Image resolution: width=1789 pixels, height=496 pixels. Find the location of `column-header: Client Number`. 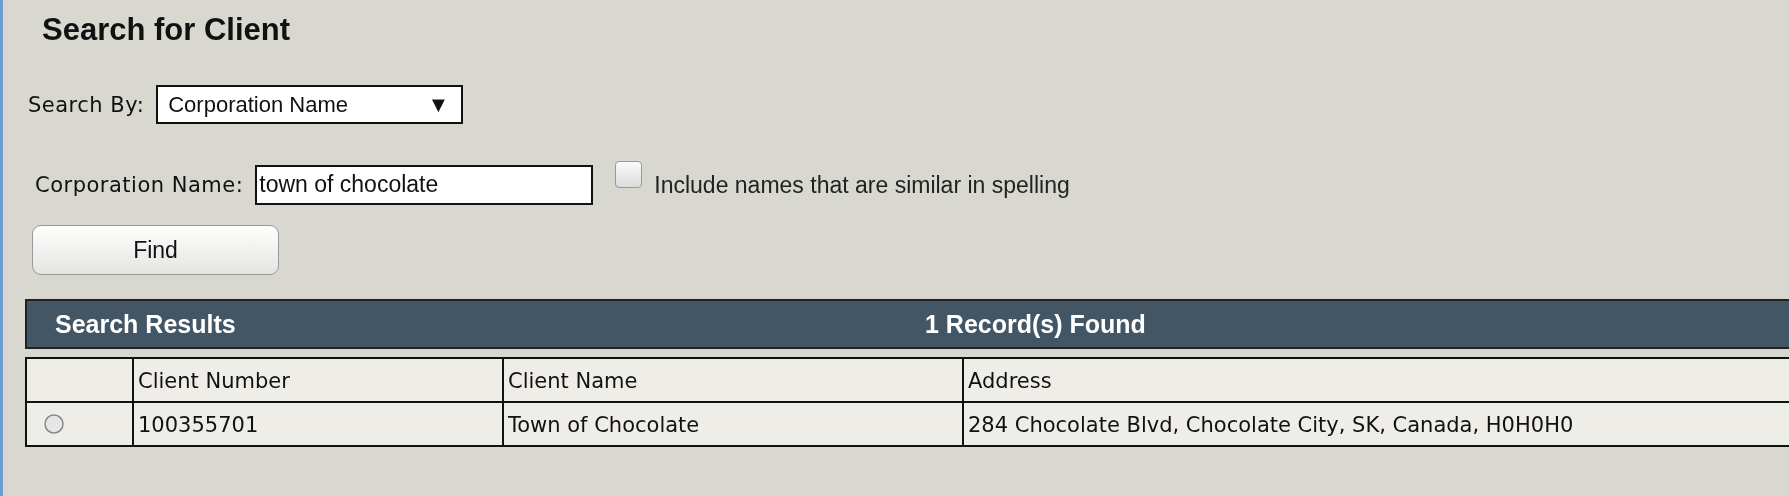

column-header: Client Number is located at coordinates (318, 380).